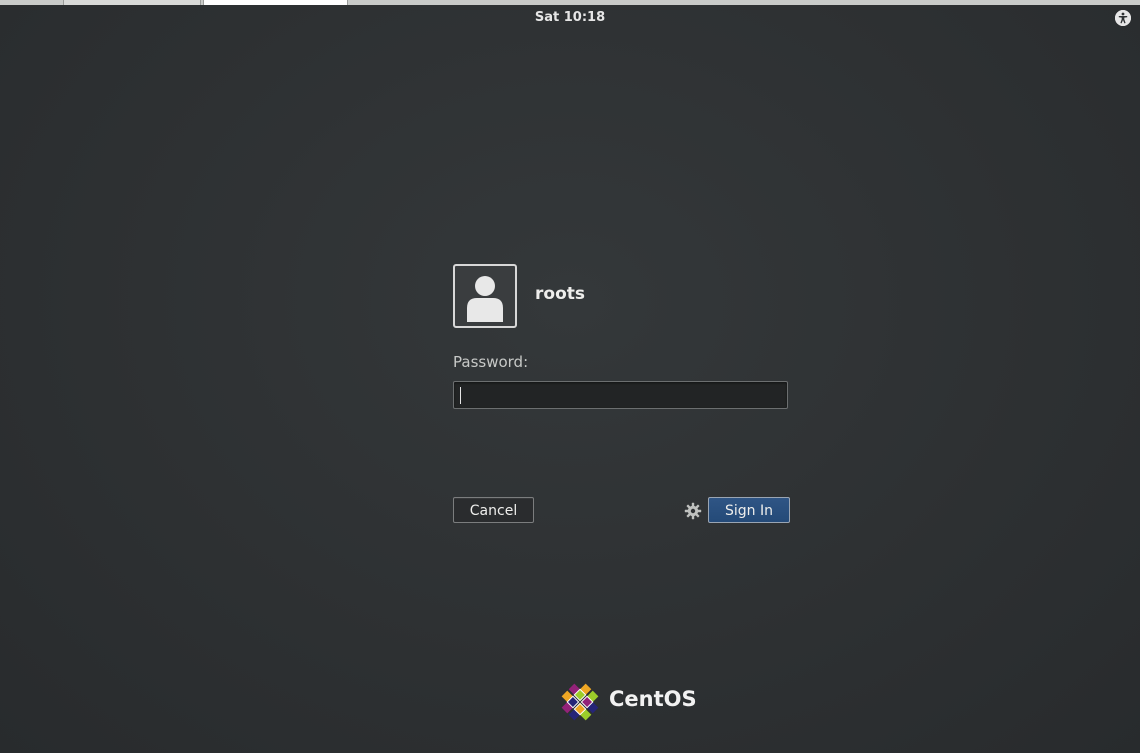 The height and width of the screenshot is (753, 1140). What do you see at coordinates (653, 699) in the screenshot?
I see `centos-logo-text: CentOS` at bounding box center [653, 699].